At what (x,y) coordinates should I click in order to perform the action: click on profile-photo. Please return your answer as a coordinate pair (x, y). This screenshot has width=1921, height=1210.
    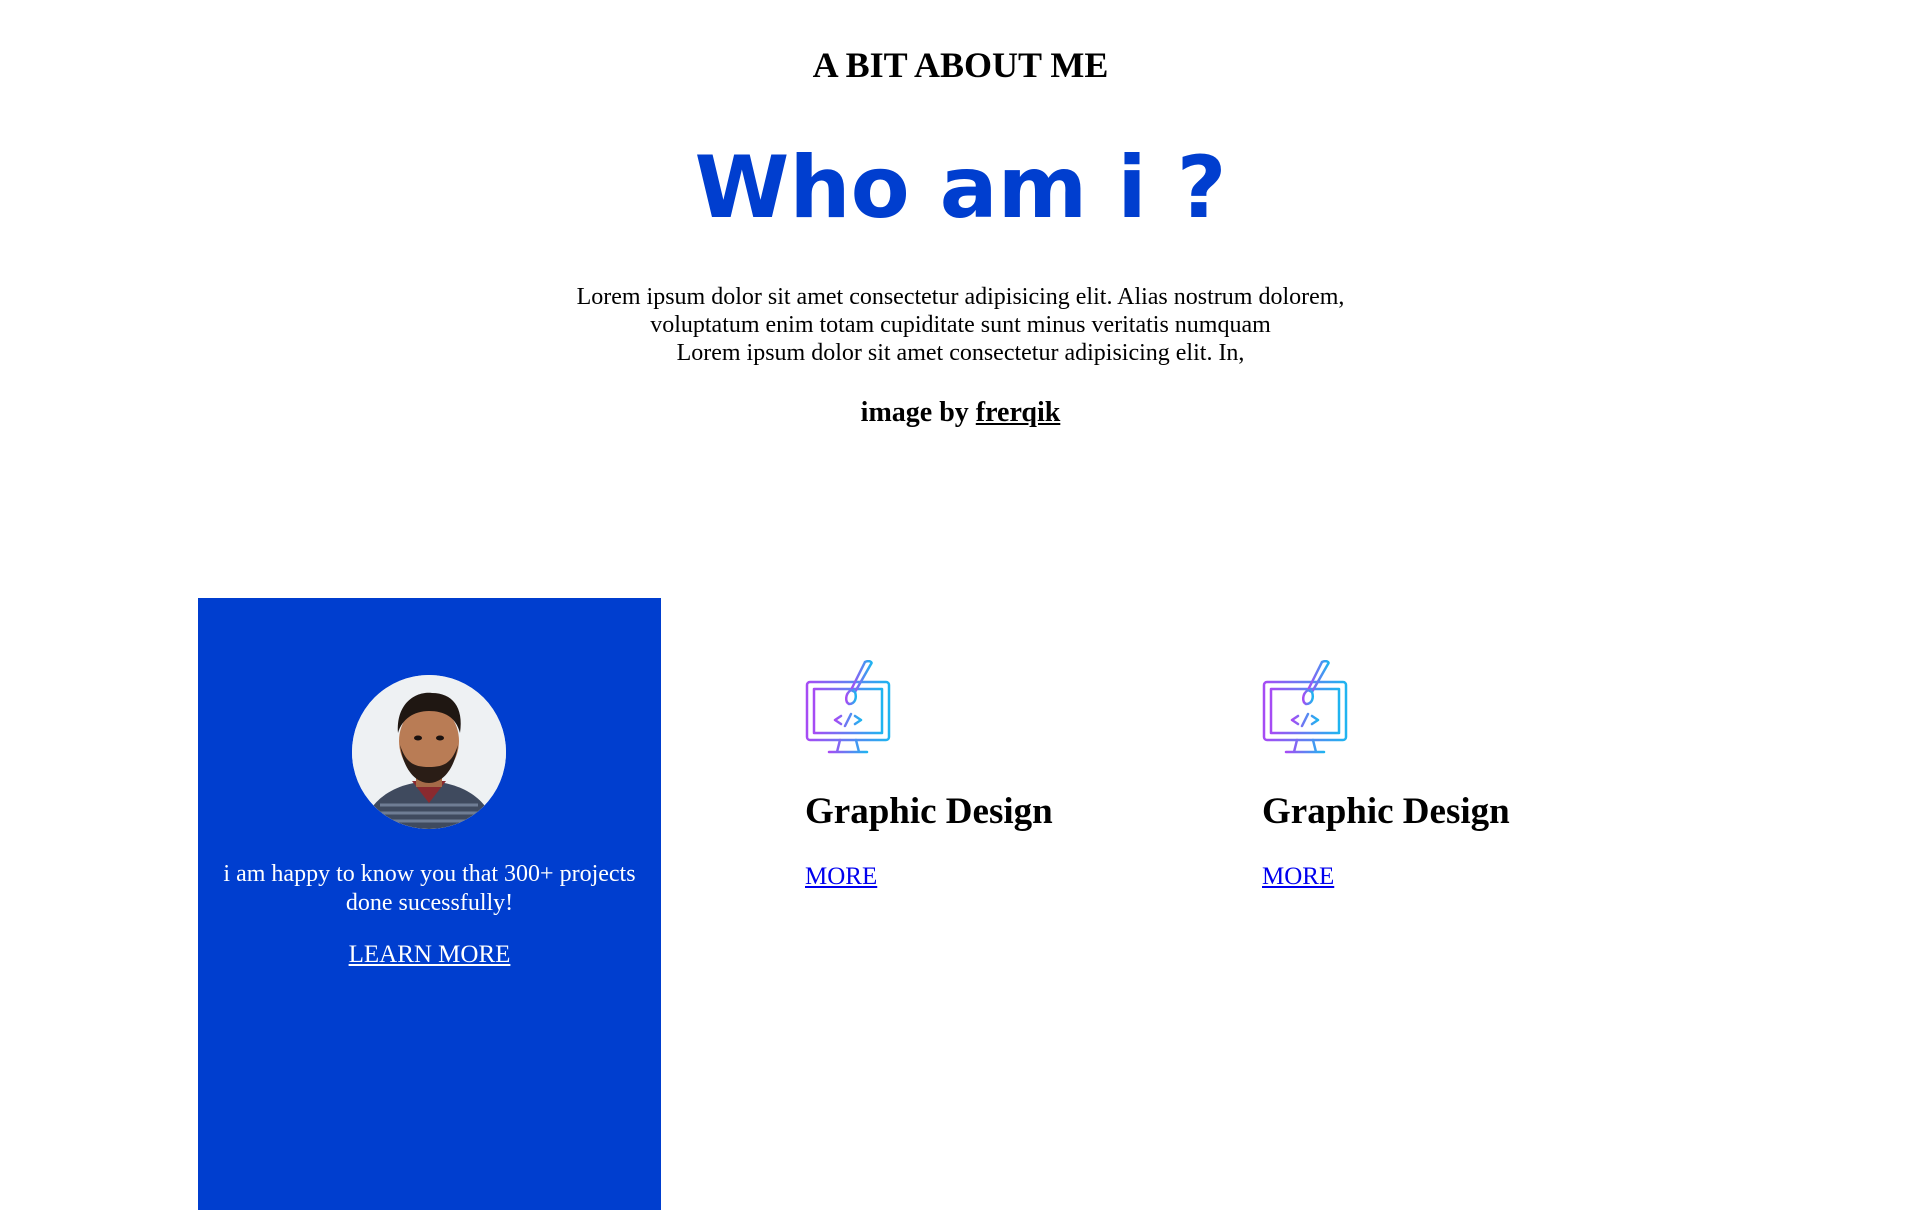
    Looking at the image, I should click on (429, 752).